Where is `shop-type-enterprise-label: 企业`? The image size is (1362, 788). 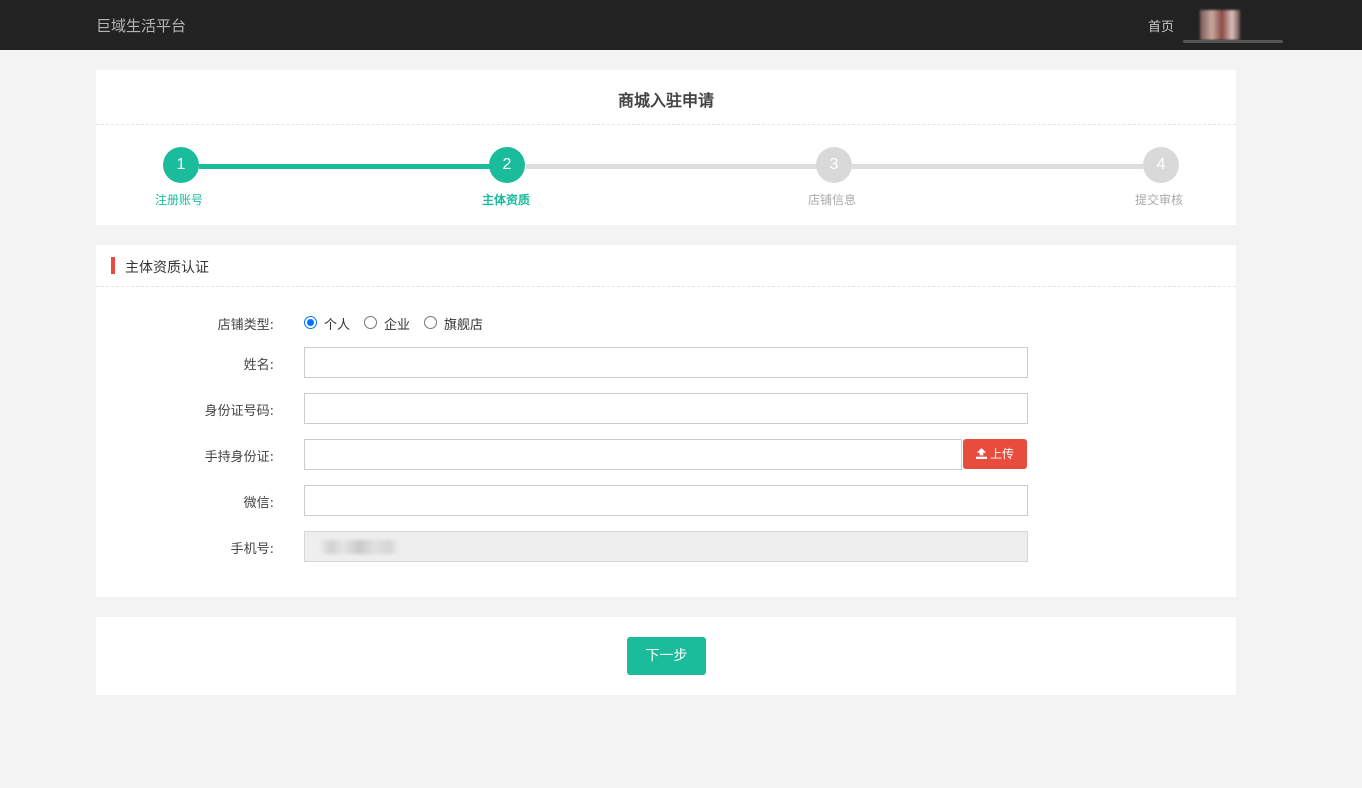 shop-type-enterprise-label: 企业 is located at coordinates (397, 323).